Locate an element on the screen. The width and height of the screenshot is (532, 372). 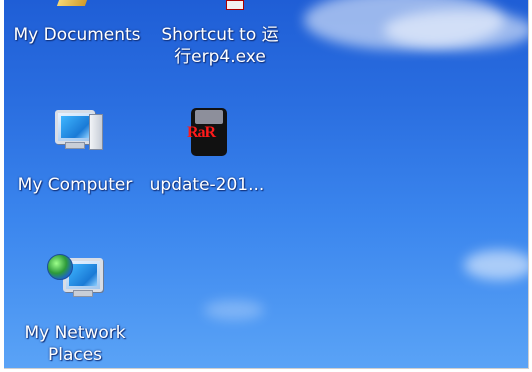
icon-label-line2: 行erp4.exe is located at coordinates (220, 57).